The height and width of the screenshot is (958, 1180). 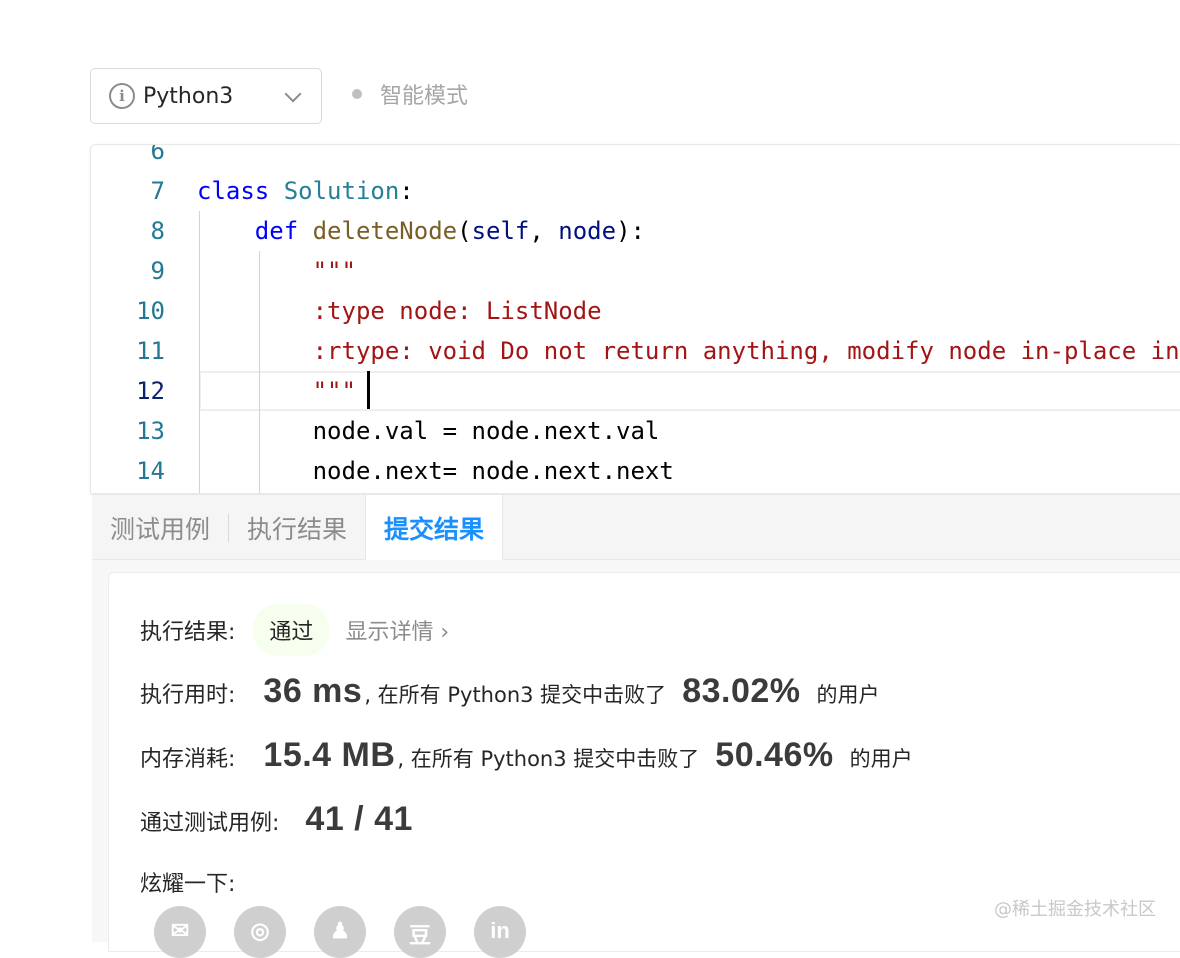 I want to click on tests-label: 通过测试用例:, so click(x=210, y=823).